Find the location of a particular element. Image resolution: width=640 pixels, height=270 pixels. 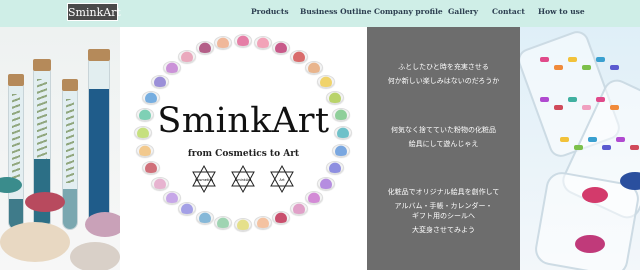

nav-how-to-use: How to use is located at coordinates (561, 11).